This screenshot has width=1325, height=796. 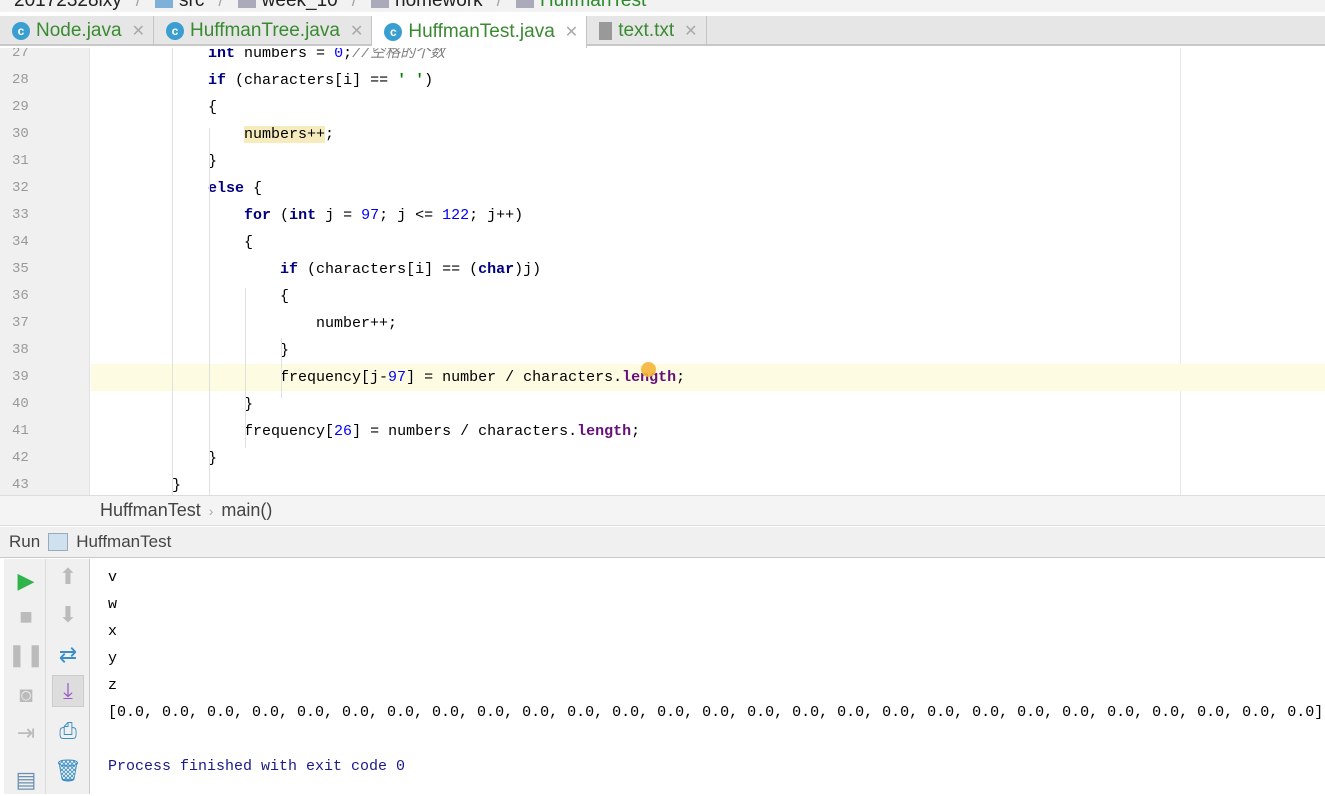 I want to click on tab-huffmantest-java: c HuffmanTest.java ✕, so click(x=480, y=32).